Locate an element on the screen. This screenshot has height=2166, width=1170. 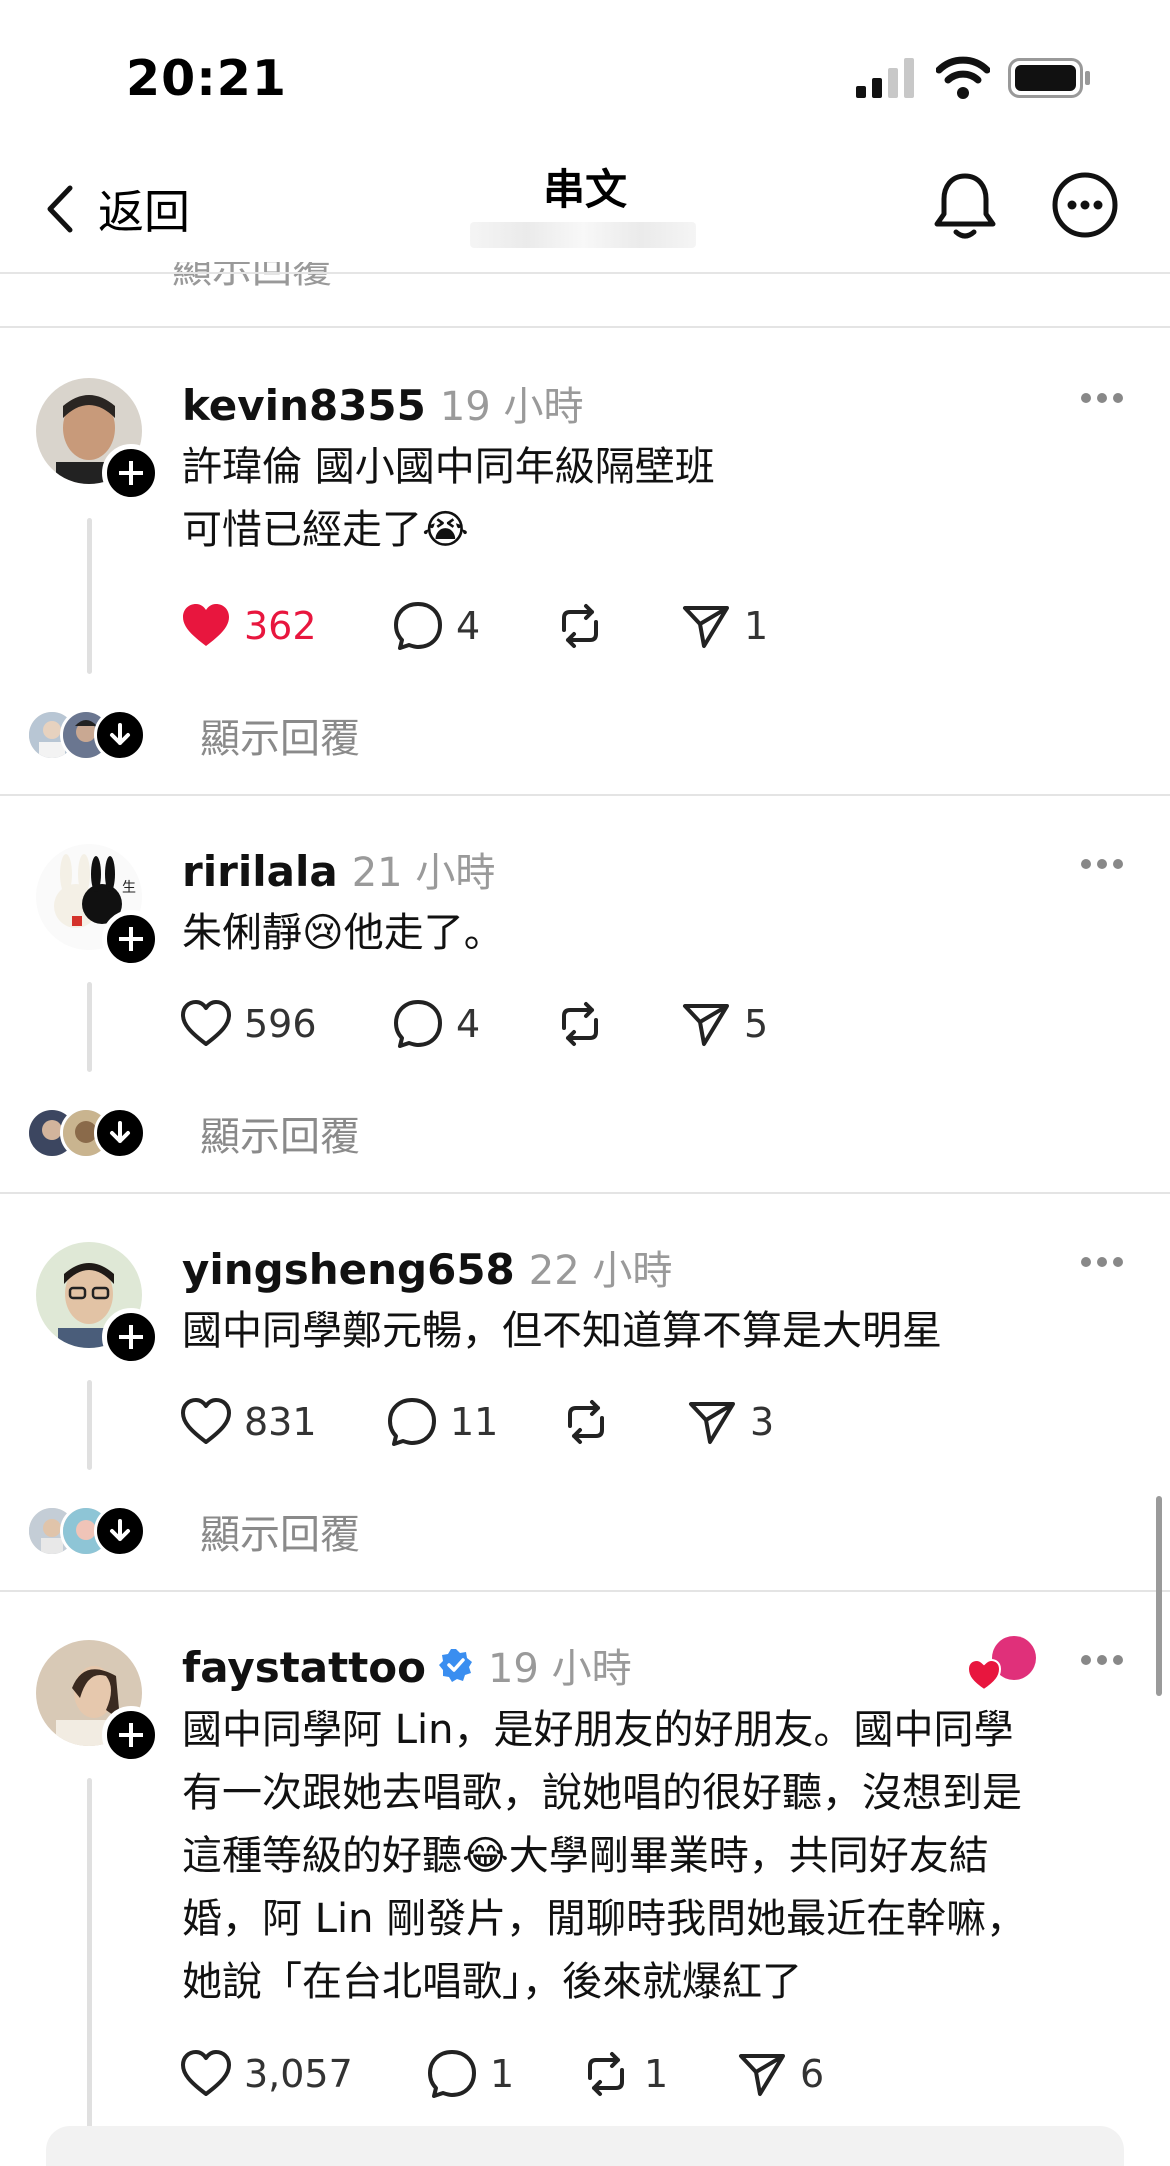
share-count: 3 is located at coordinates (762, 1422).